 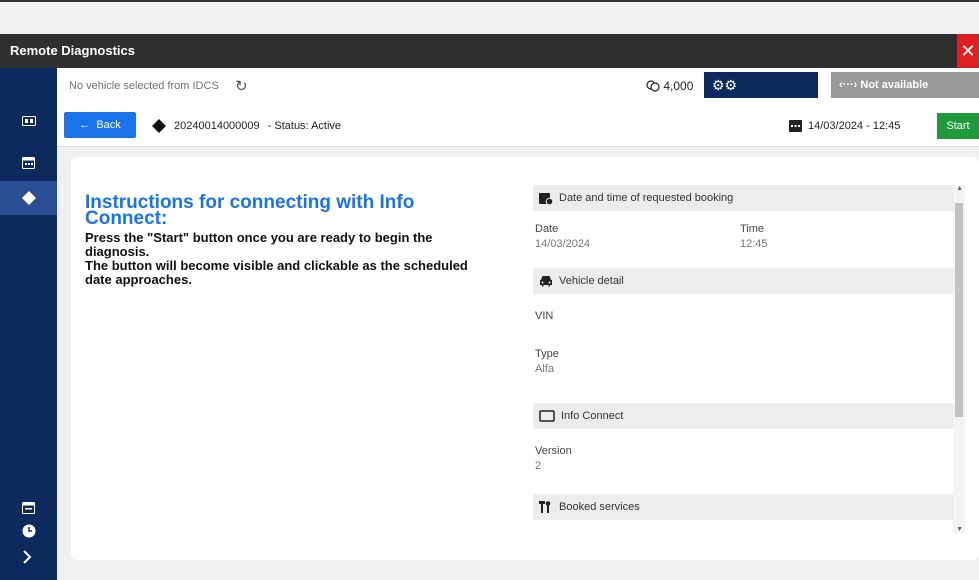 What do you see at coordinates (959, 529) in the screenshot?
I see `scroll-down-icon: ▼` at bounding box center [959, 529].